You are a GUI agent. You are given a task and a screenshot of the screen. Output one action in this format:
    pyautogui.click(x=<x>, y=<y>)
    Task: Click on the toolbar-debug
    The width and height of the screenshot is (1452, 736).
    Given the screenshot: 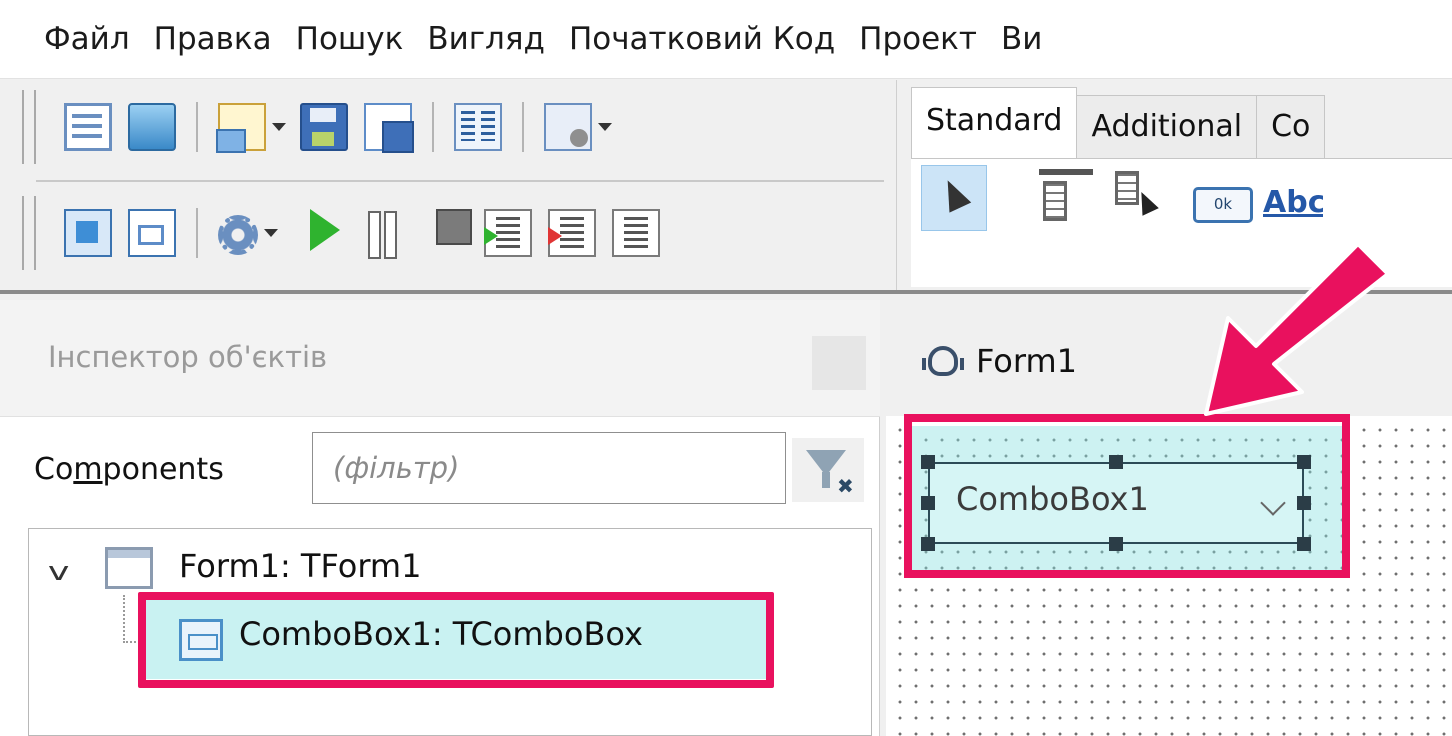 What is the action you would take?
    pyautogui.click(x=444, y=233)
    